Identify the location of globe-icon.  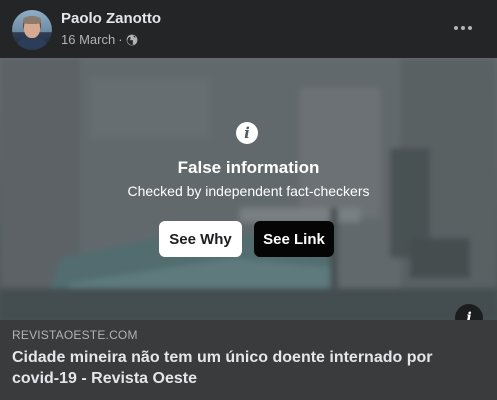
(132, 40).